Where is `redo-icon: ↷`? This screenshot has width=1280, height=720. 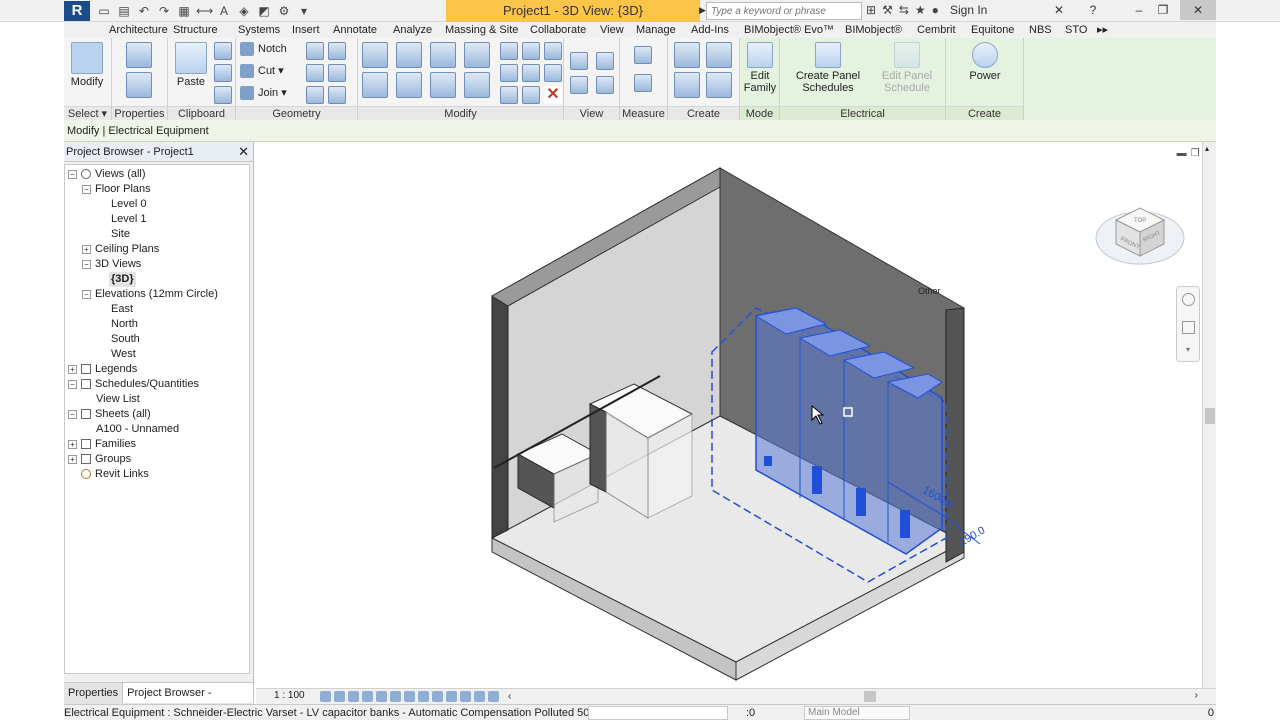
redo-icon: ↷ is located at coordinates (164, 11).